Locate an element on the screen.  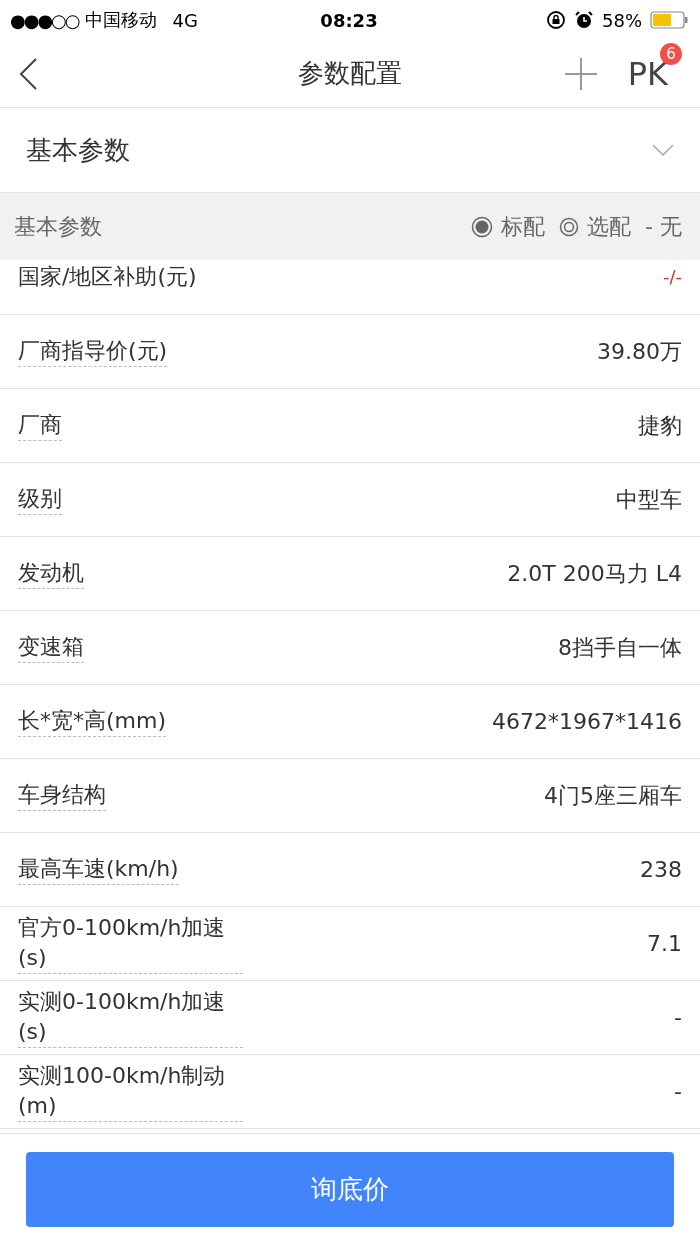
signal-strength: ●●●○○ is located at coordinates (44, 20).